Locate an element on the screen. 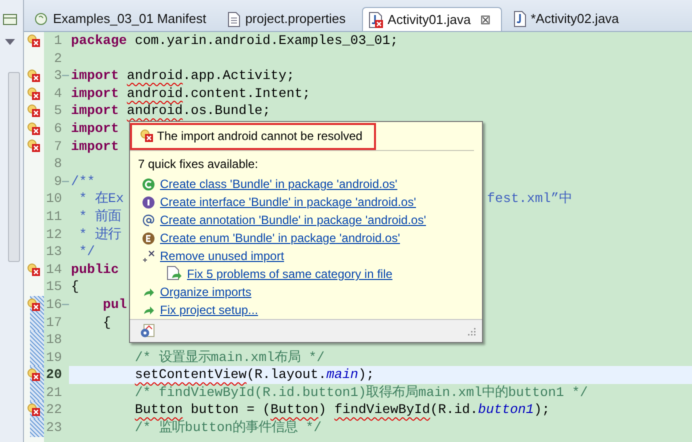 Image resolution: width=692 pixels, height=442 pixels. scrollbar is located at coordinates (14, 167).